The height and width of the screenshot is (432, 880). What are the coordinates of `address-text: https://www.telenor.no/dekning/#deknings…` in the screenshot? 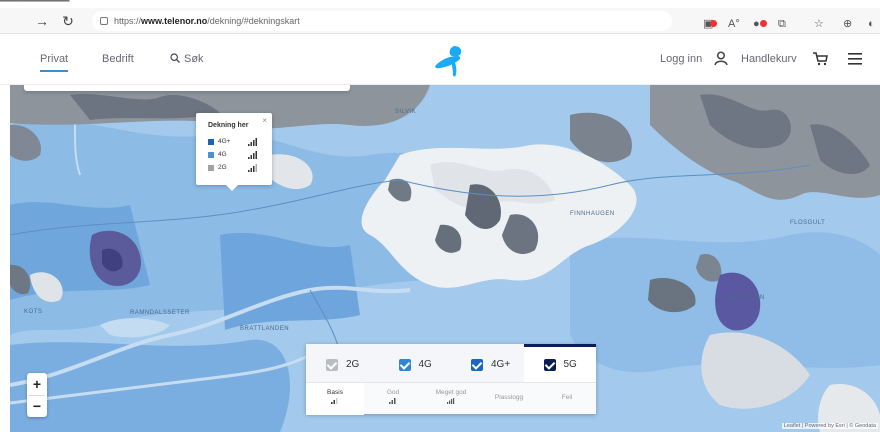 It's located at (207, 21).